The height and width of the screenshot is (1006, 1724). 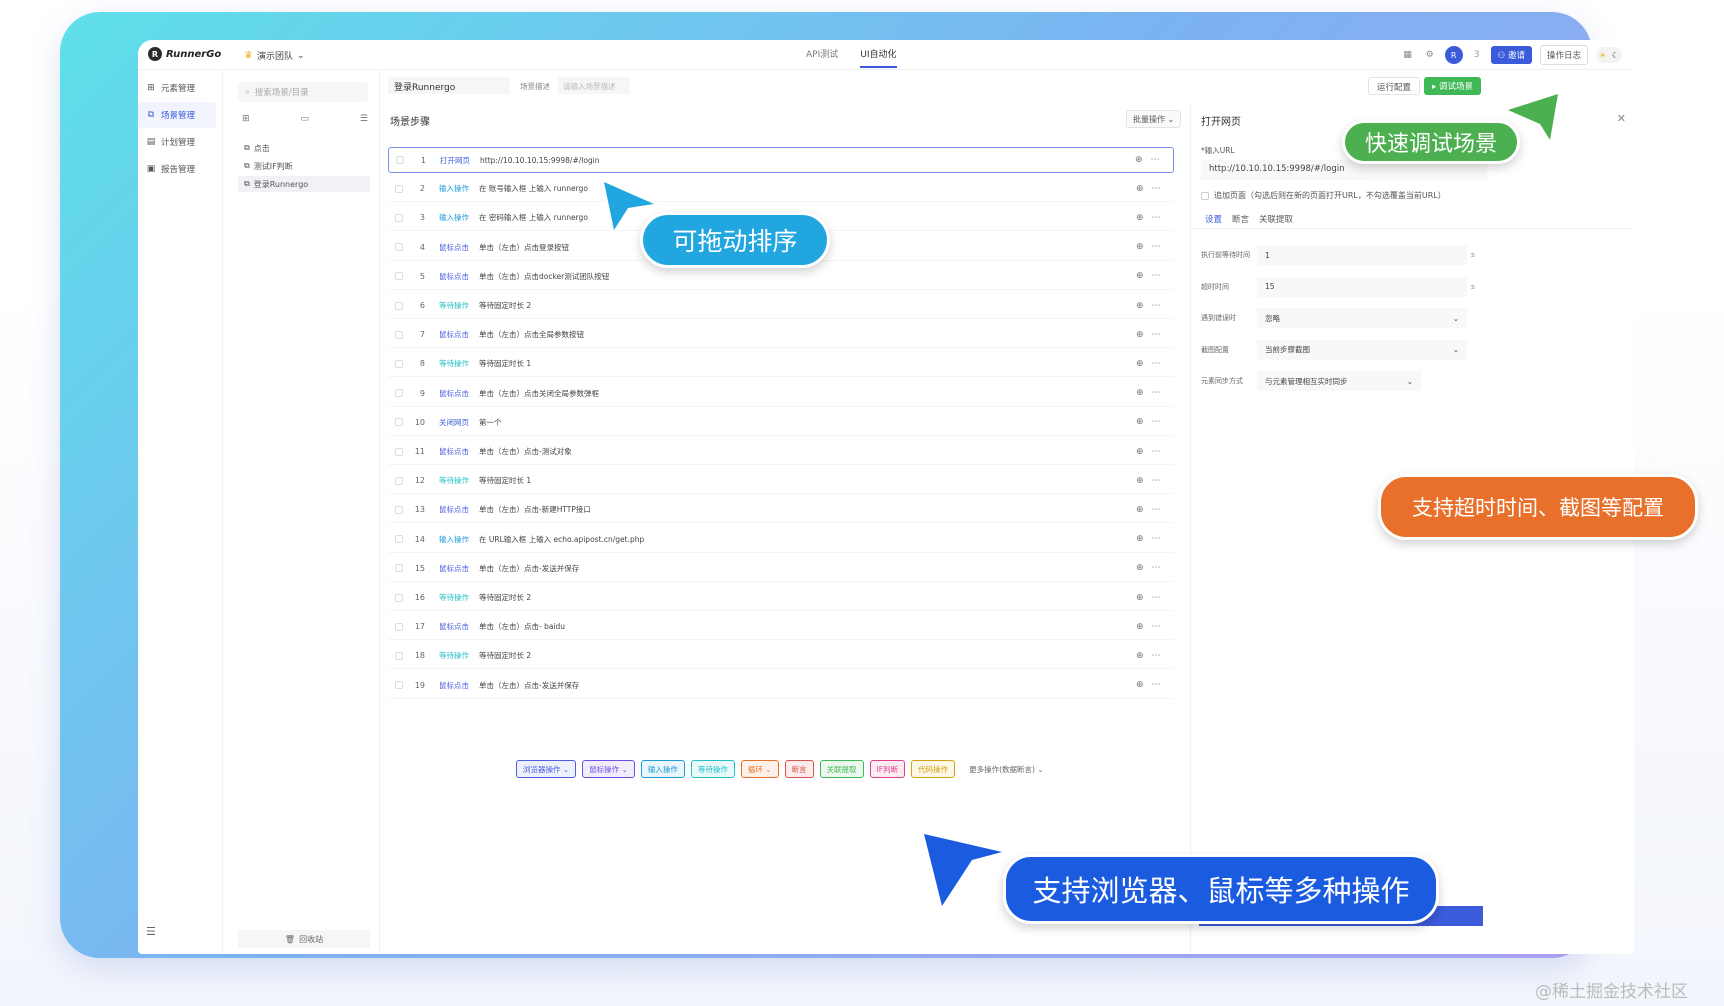 What do you see at coordinates (781, 656) in the screenshot?
I see `step-row: 18等待操作等待固定时长 2⊕⋯` at bounding box center [781, 656].